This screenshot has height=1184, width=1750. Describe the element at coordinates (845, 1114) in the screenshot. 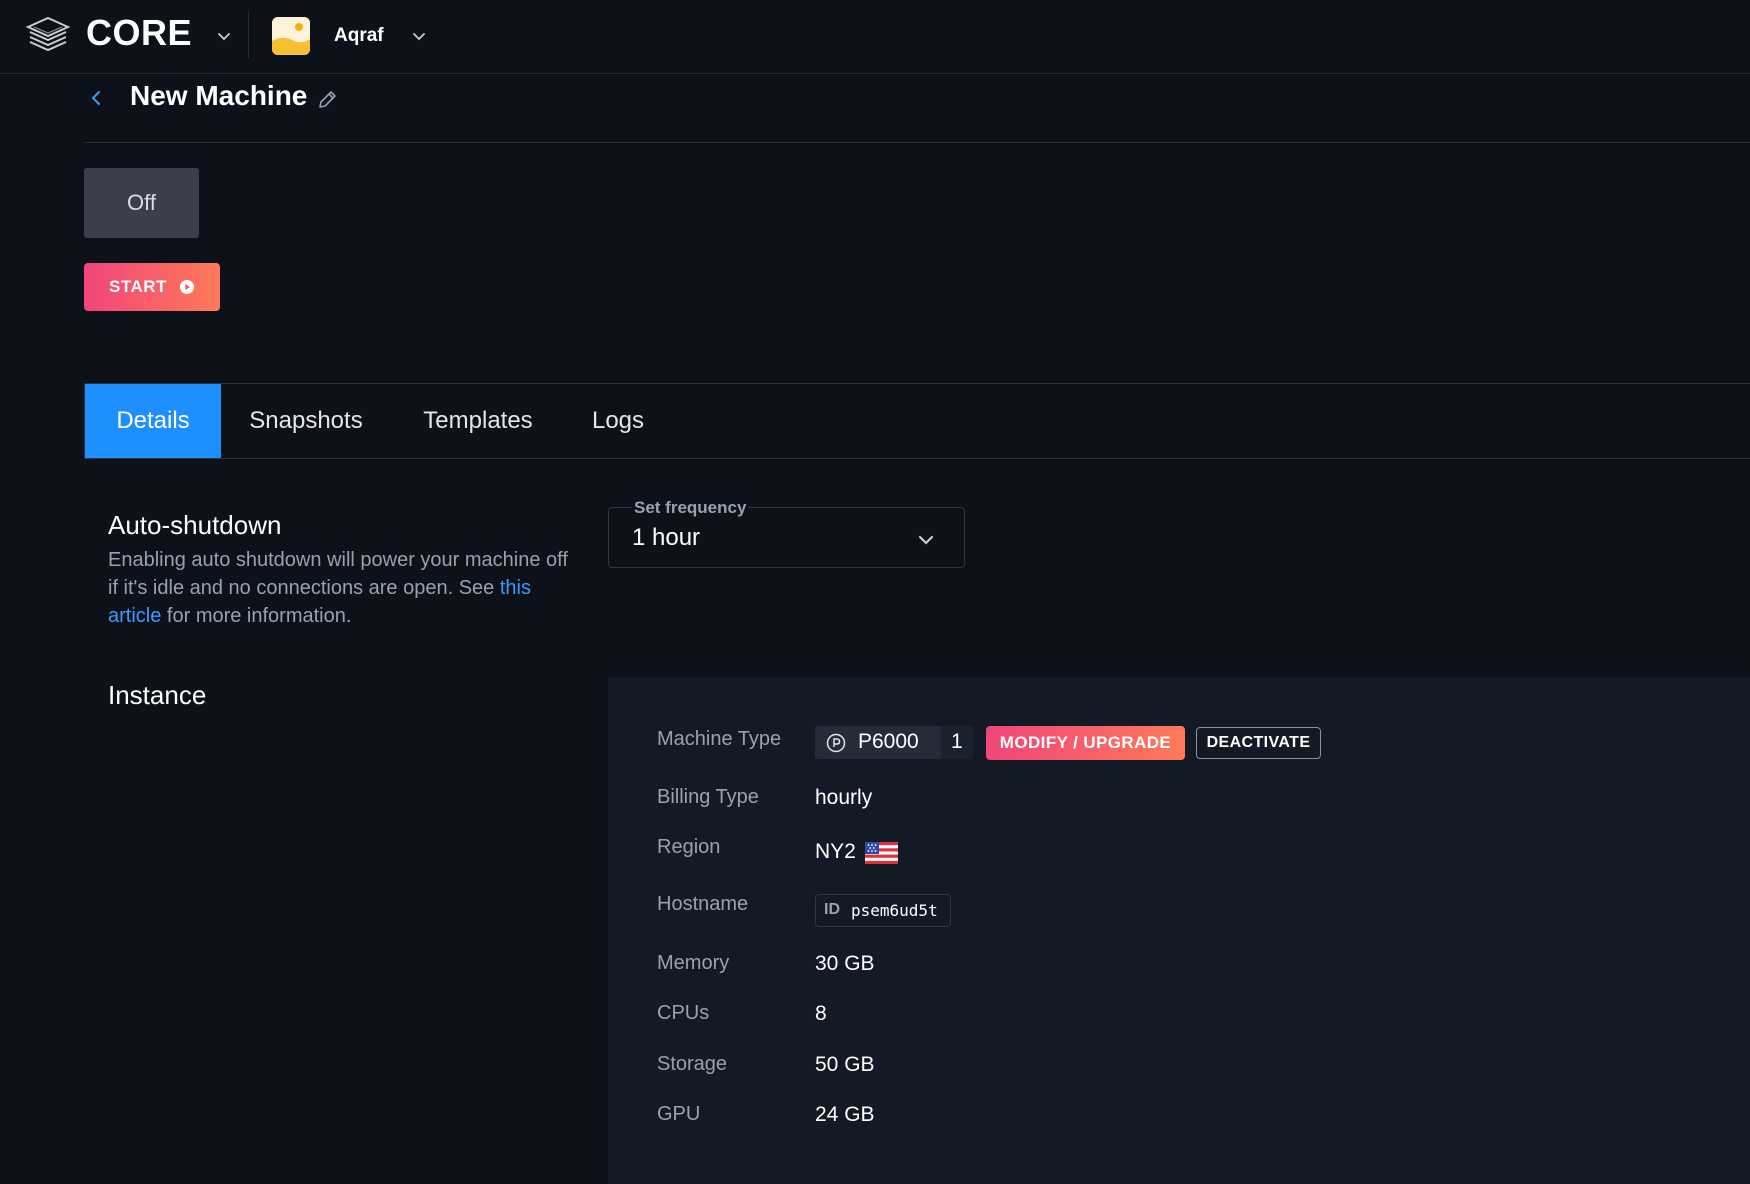

I see `gpu-value: 24 GB` at that location.